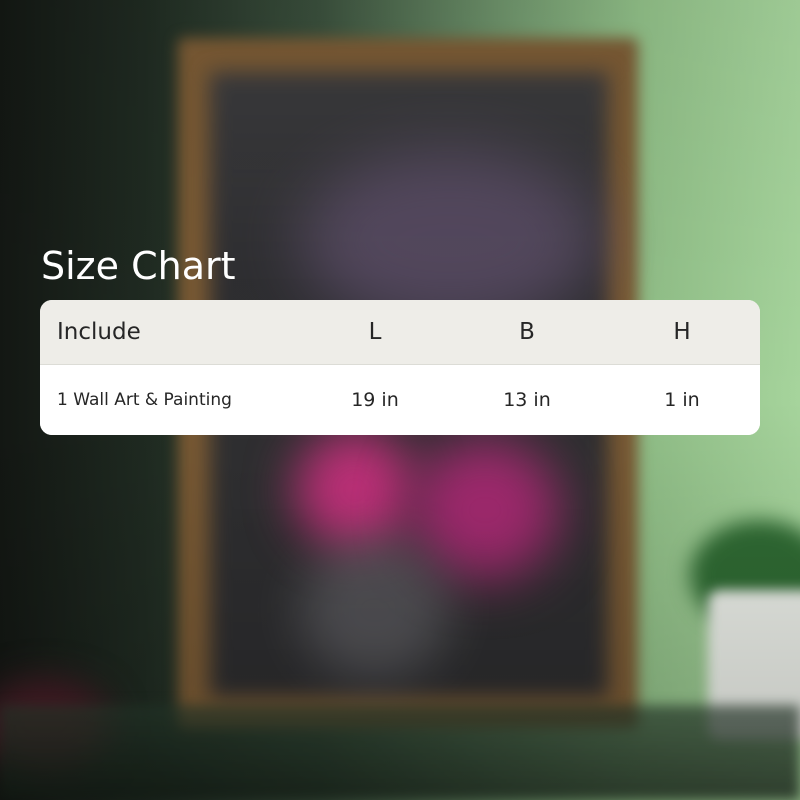 The width and height of the screenshot is (800, 800). What do you see at coordinates (400, 332) in the screenshot?
I see `table-header-row: Include L B H` at bounding box center [400, 332].